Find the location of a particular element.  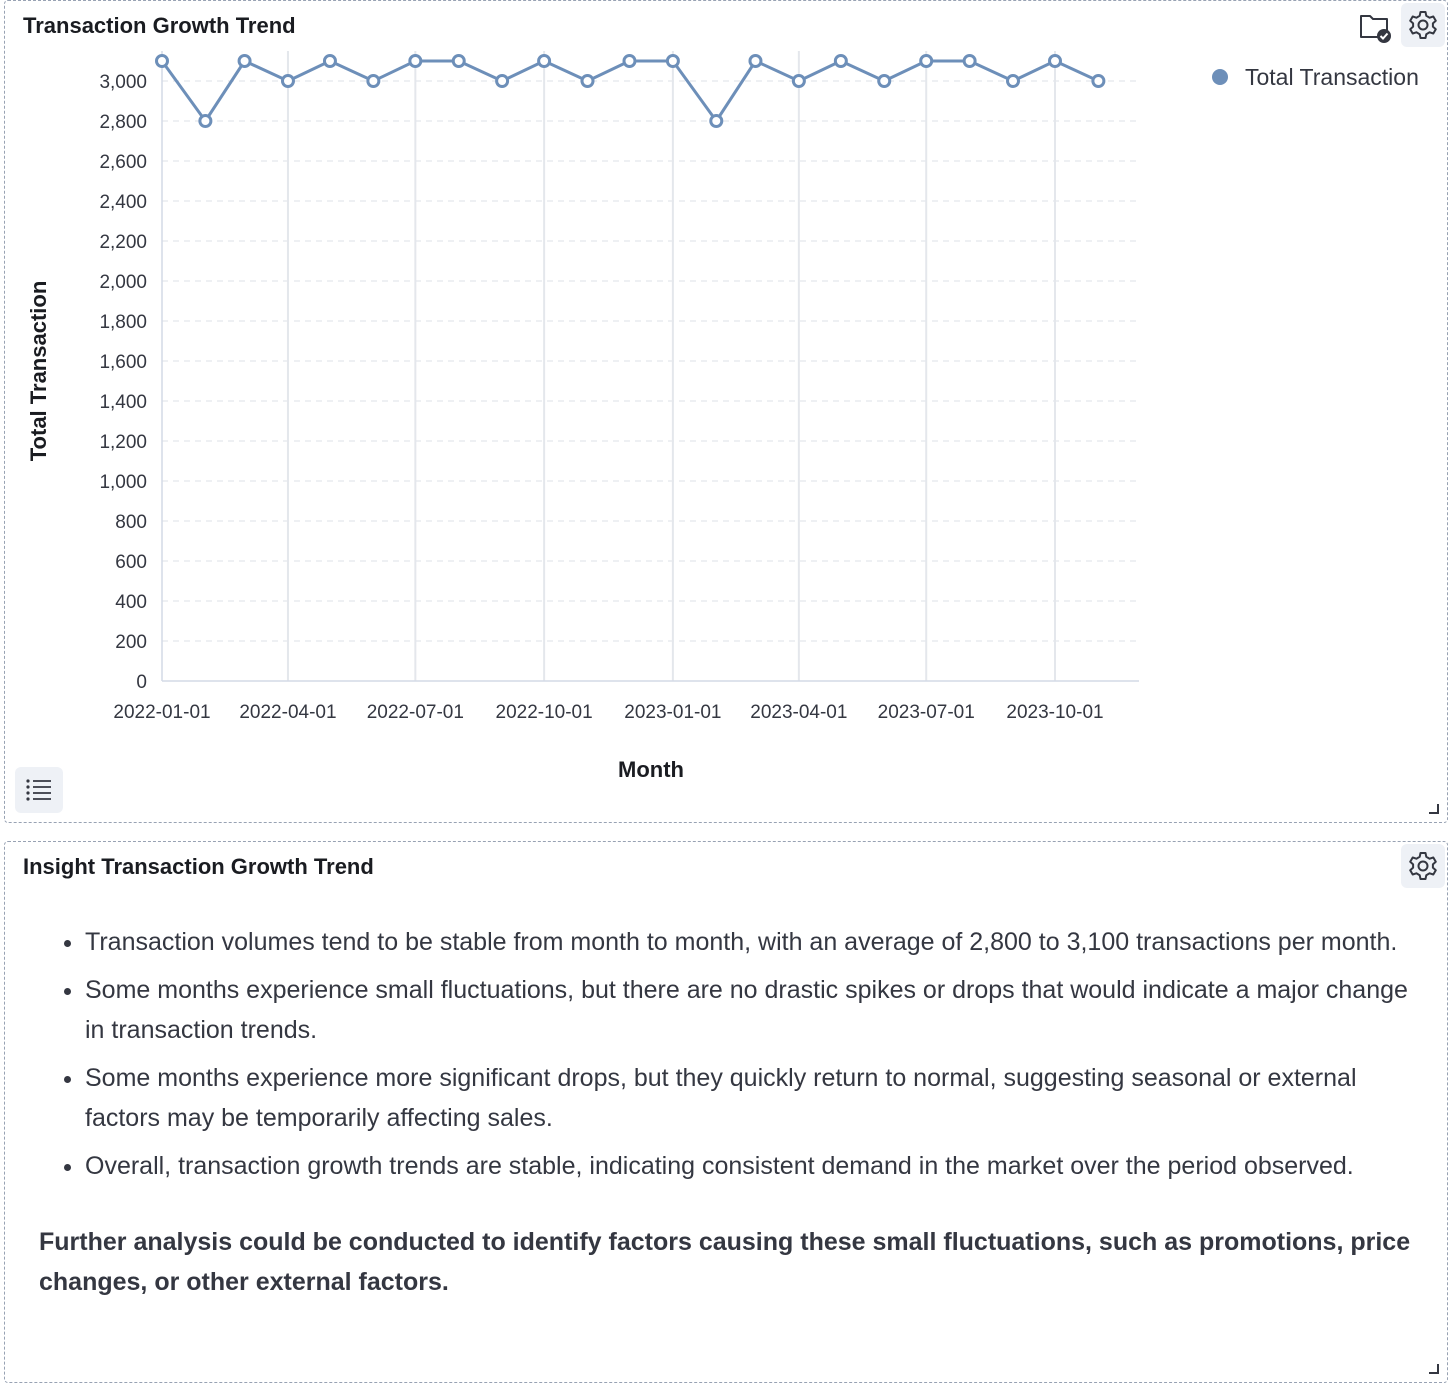

y-tick-label: 600 is located at coordinates (131, 562).